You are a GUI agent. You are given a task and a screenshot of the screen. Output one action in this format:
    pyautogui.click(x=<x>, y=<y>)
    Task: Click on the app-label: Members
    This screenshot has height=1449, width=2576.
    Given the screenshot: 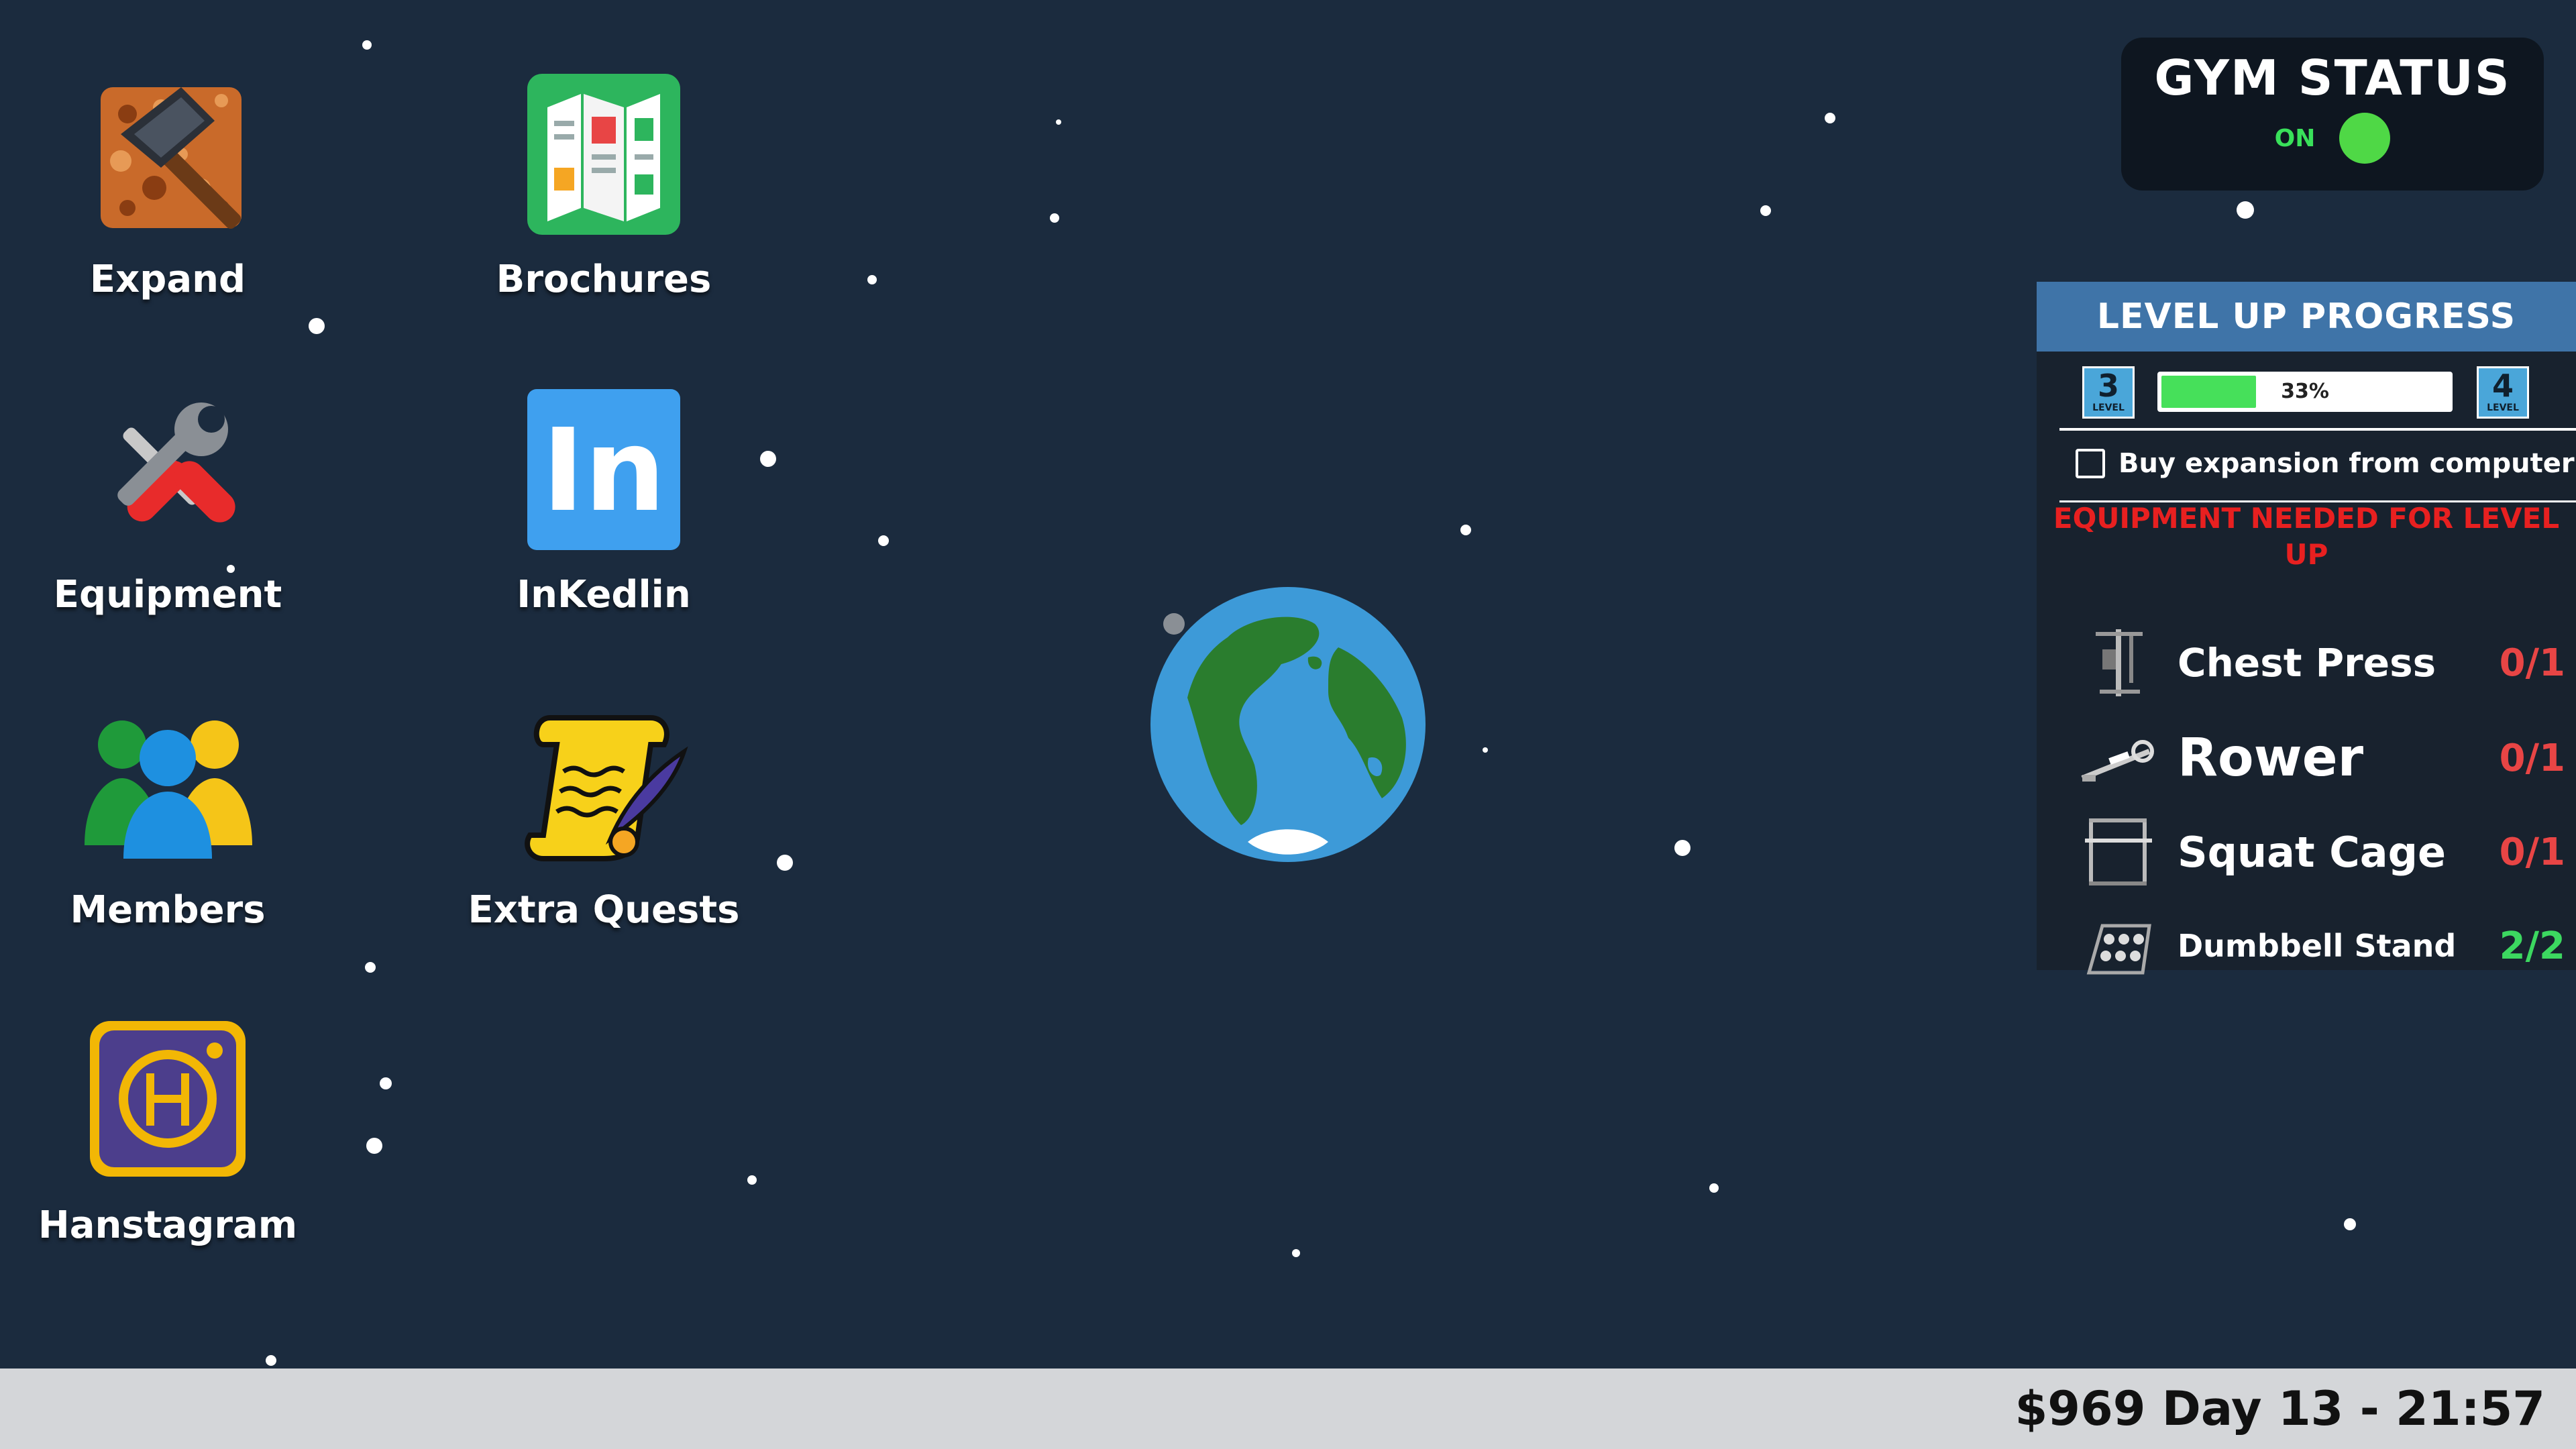 What is the action you would take?
    pyautogui.click(x=168, y=910)
    